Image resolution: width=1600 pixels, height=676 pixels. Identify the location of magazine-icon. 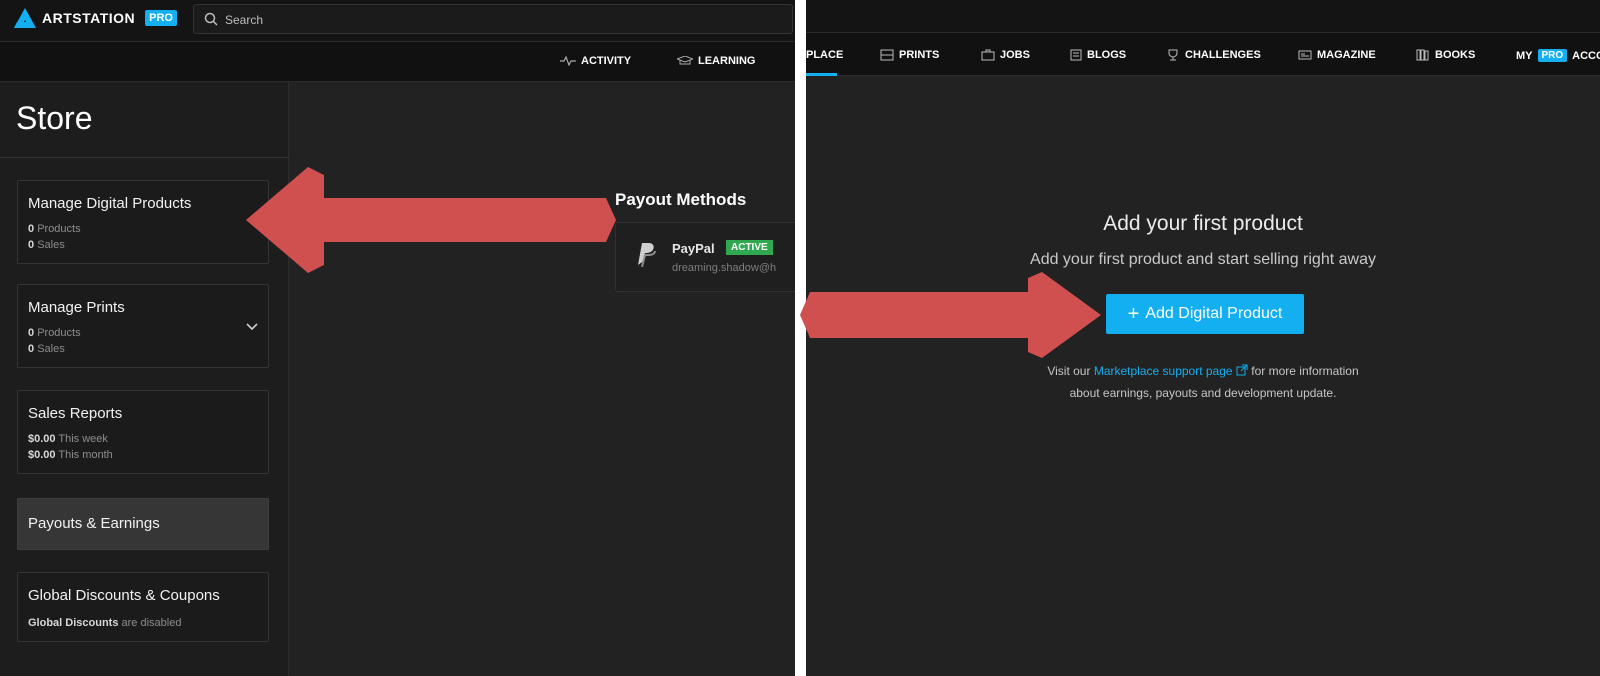
(1305, 55).